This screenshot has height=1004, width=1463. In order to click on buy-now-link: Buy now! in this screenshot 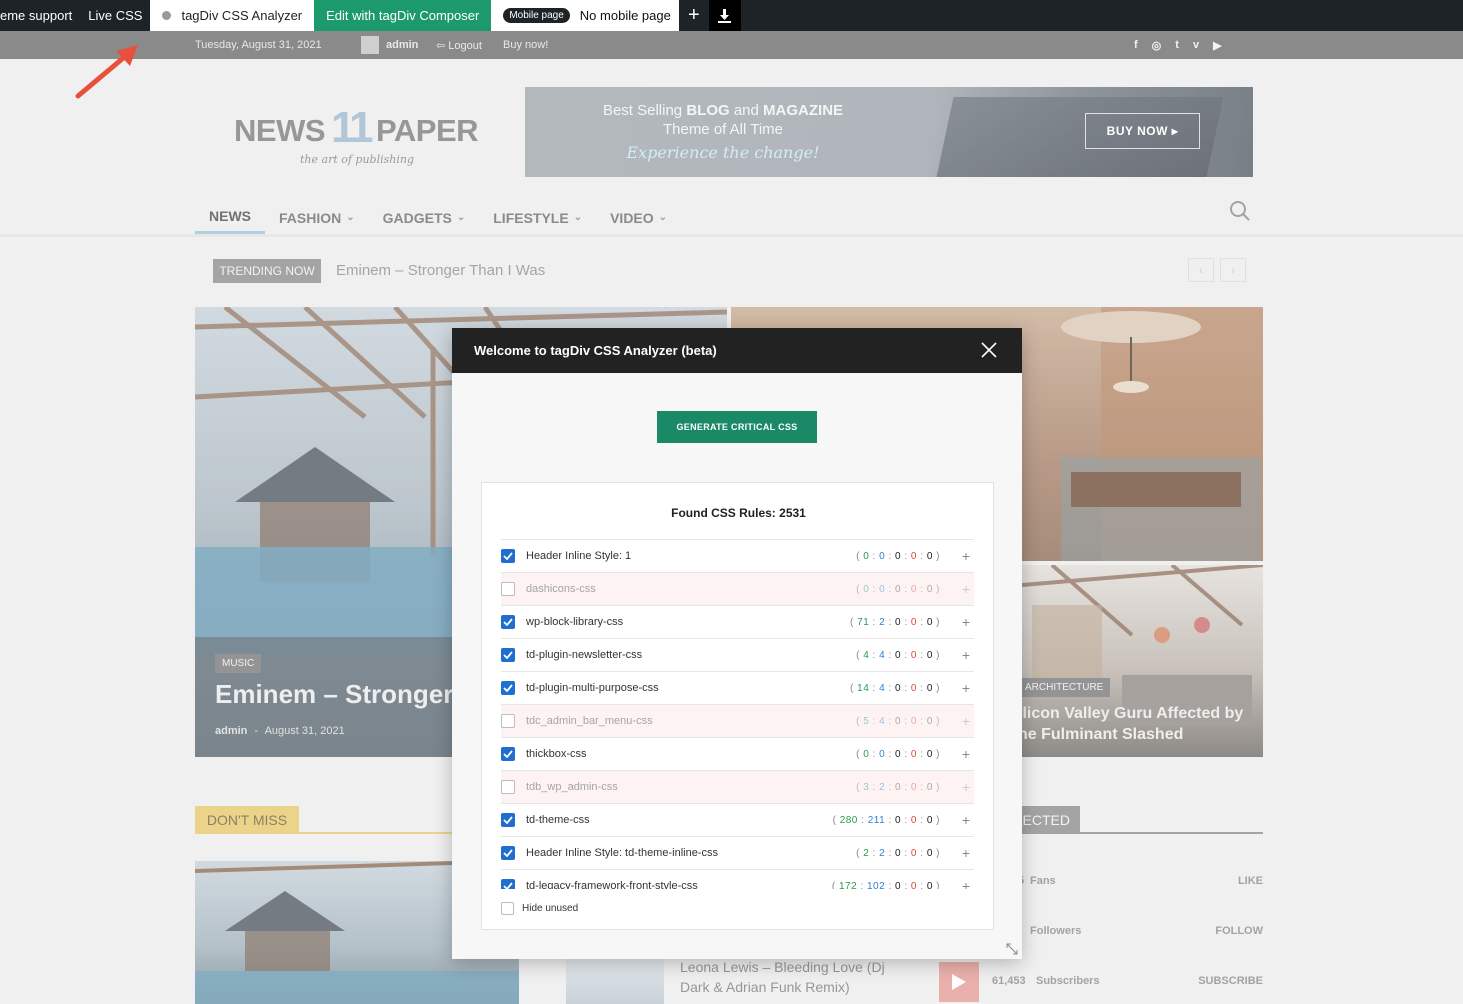, I will do `click(525, 45)`.